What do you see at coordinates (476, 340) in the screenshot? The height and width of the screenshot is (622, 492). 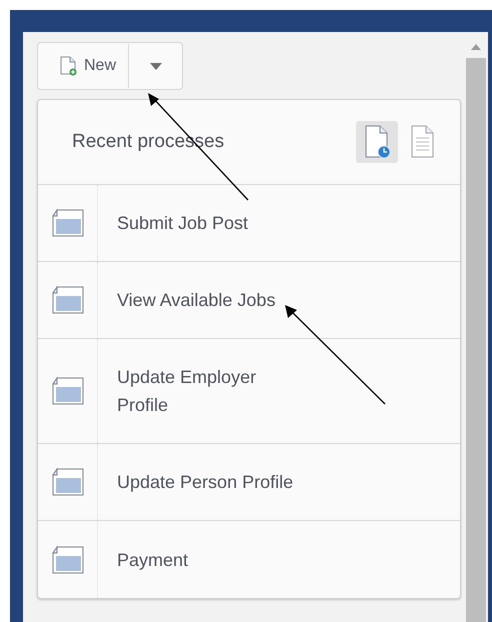 I see `scrollbar-thumb` at bounding box center [476, 340].